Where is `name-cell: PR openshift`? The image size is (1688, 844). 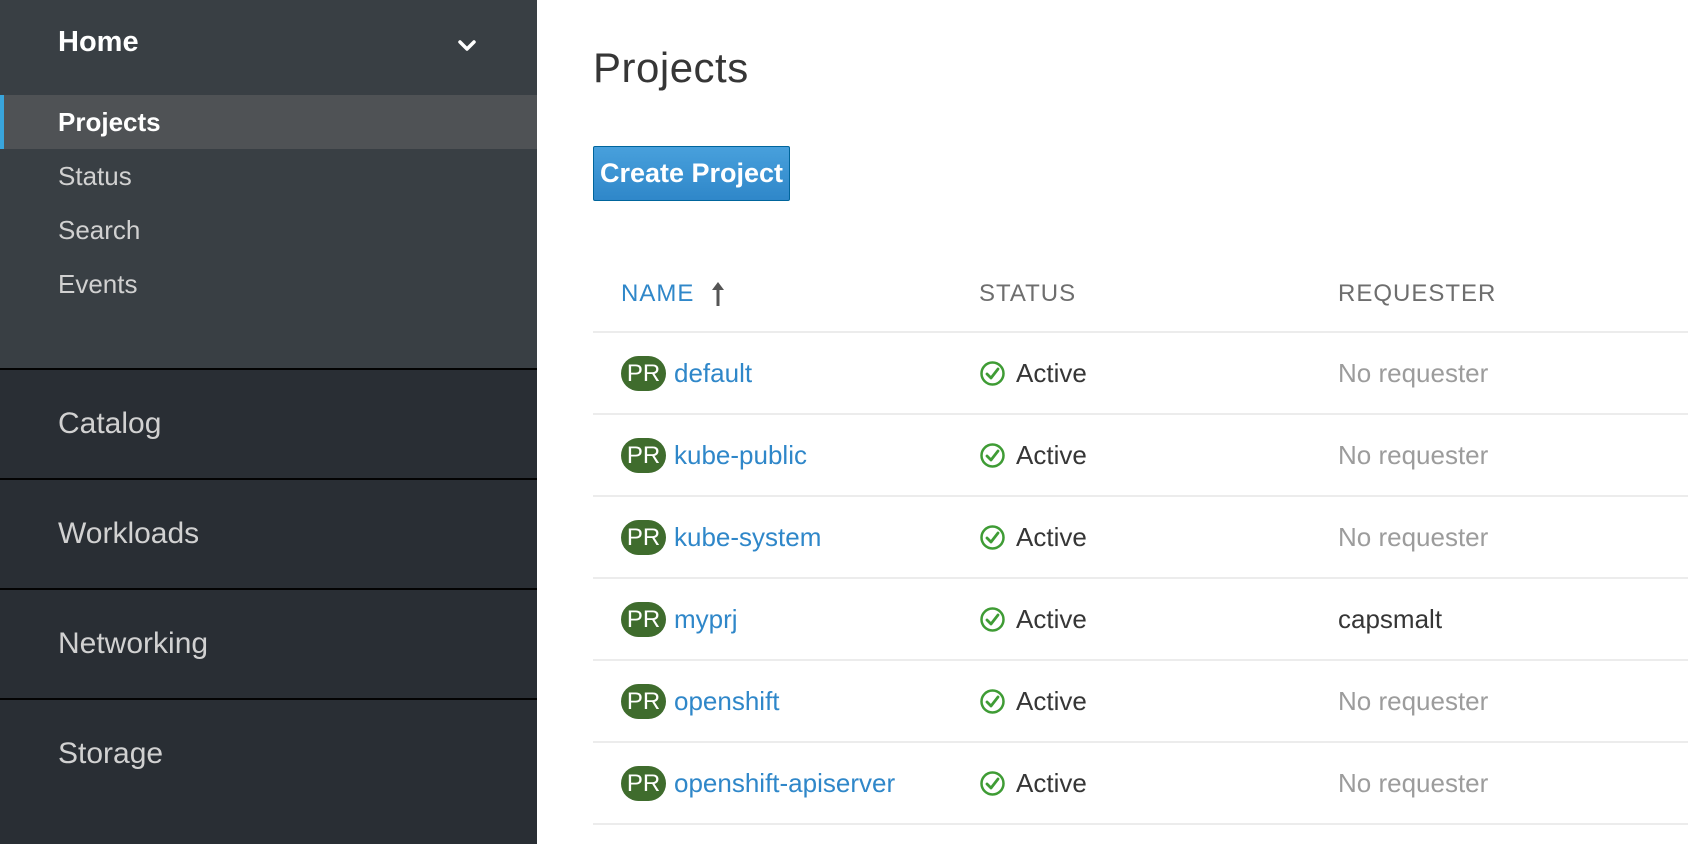 name-cell: PR openshift is located at coordinates (800, 701).